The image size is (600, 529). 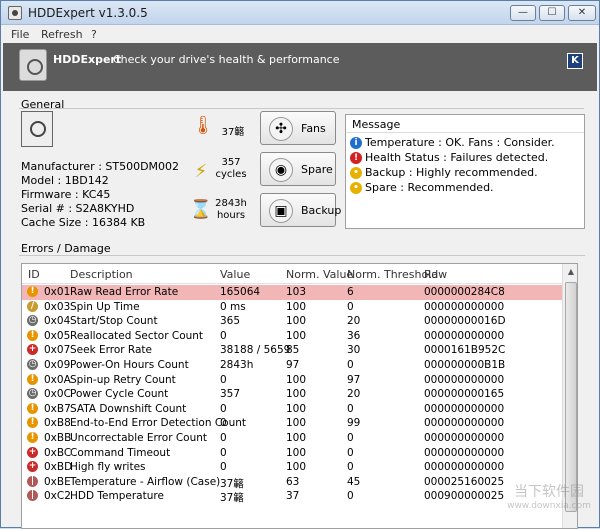 I want to click on cell-id: 0x0A, so click(x=57, y=379).